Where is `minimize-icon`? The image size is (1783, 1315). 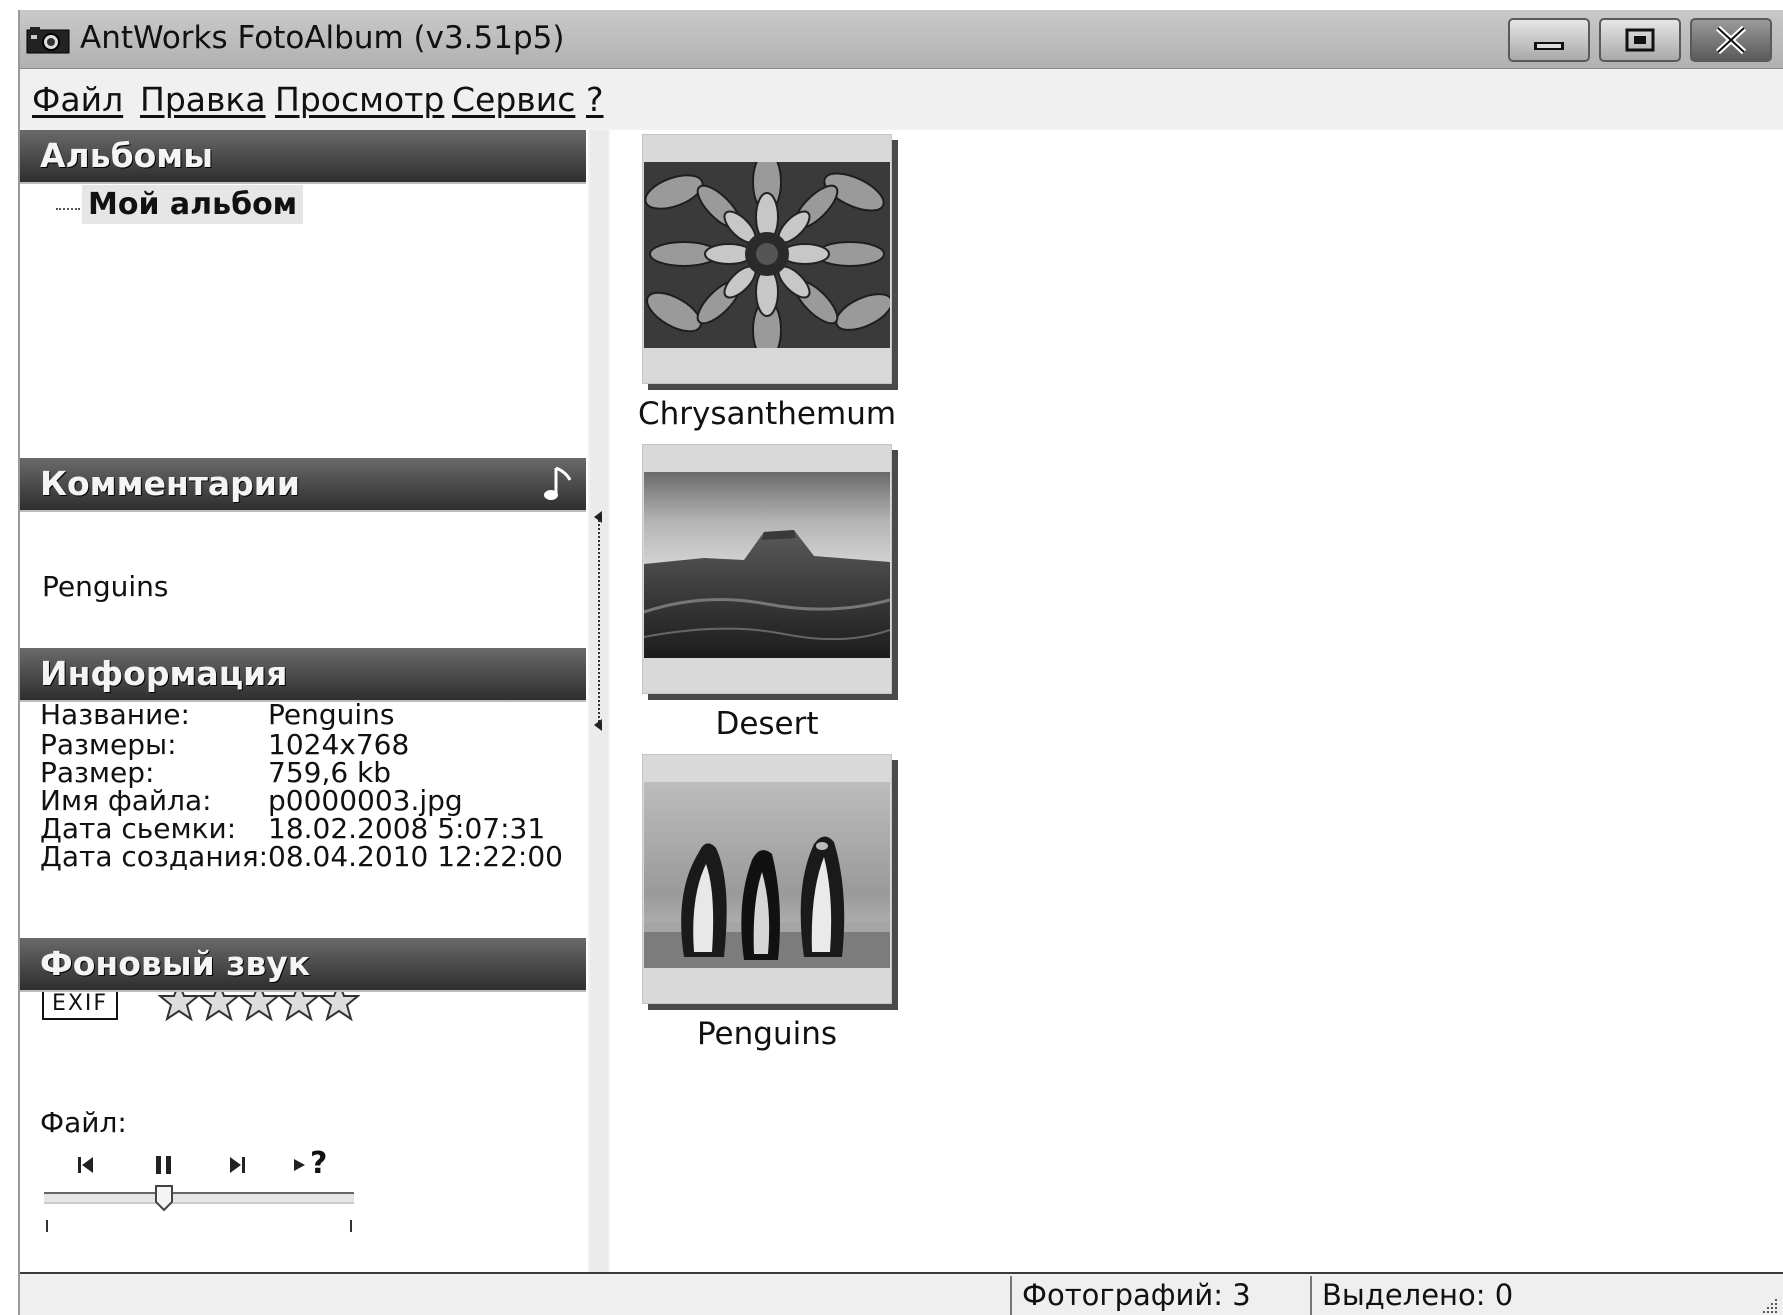
minimize-icon is located at coordinates (1549, 46).